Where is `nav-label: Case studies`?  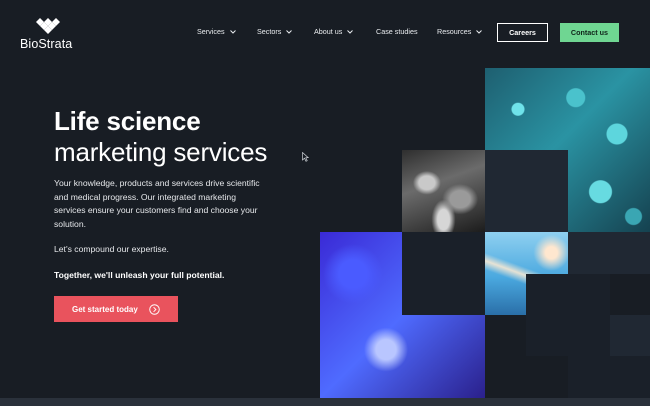
nav-label: Case studies is located at coordinates (397, 31).